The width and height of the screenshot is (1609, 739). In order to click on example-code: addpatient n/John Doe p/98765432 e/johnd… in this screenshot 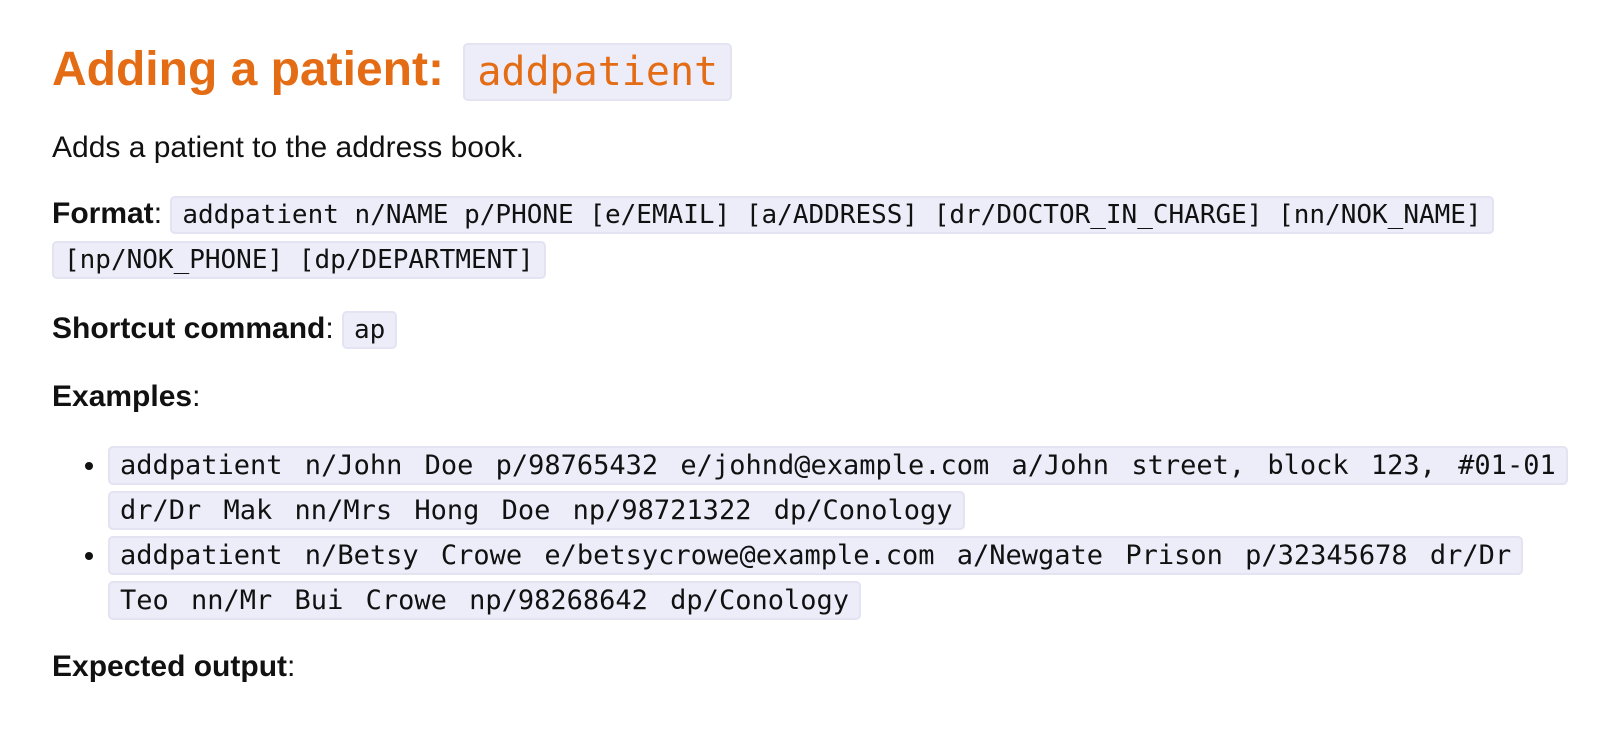, I will do `click(838, 488)`.